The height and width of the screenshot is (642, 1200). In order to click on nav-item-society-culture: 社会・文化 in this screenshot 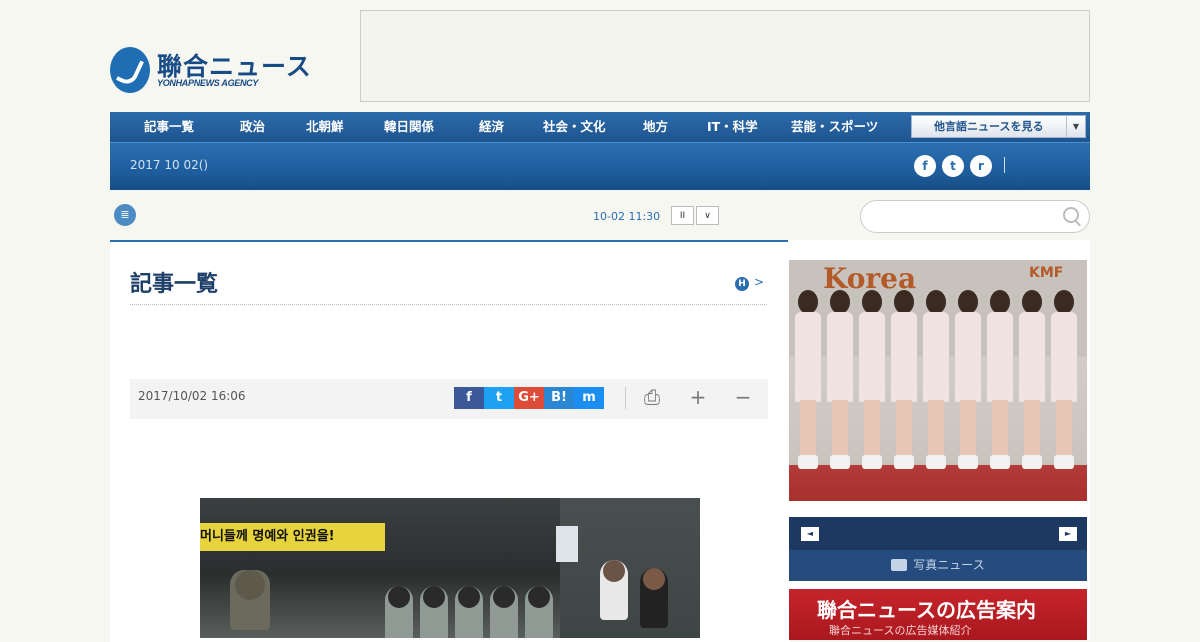, I will do `click(574, 127)`.